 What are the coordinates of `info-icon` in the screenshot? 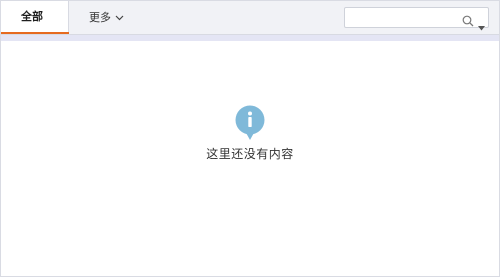 It's located at (250, 122).